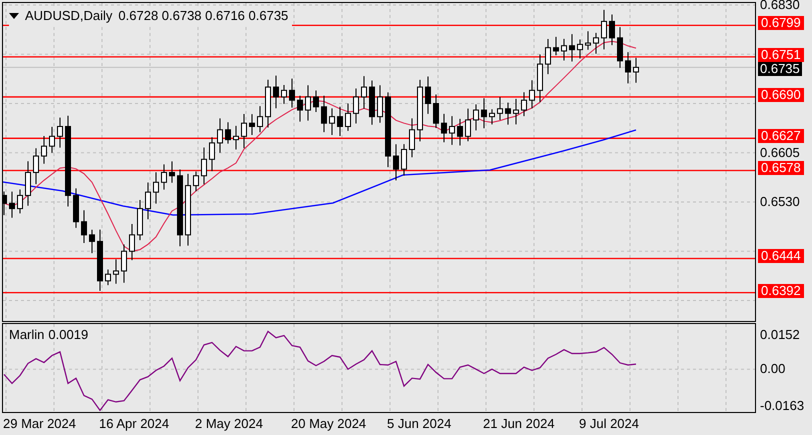 The width and height of the screenshot is (812, 435). I want to click on level-price-label: 0.6690, so click(781, 95).